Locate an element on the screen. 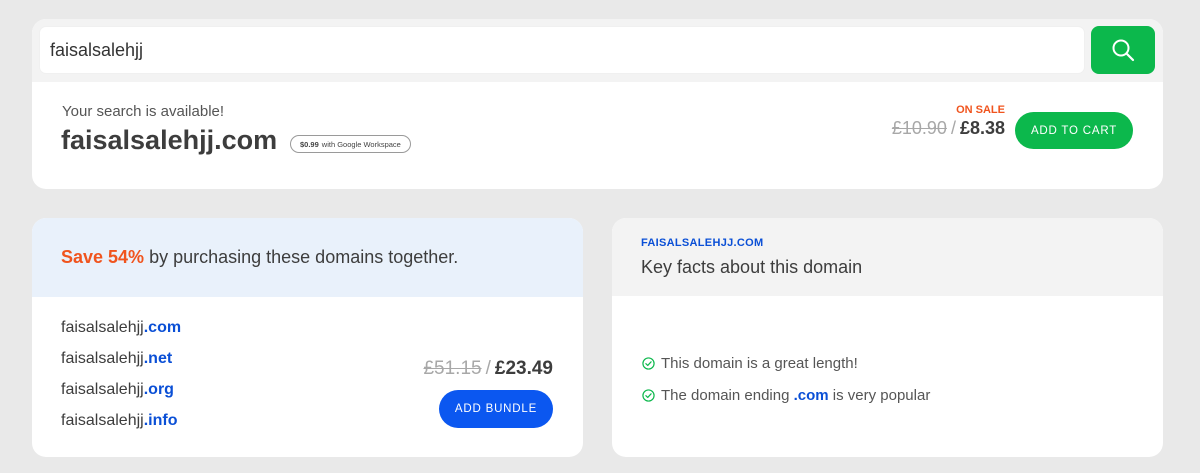  bundle-save-text: Save 54% is located at coordinates (103, 257).